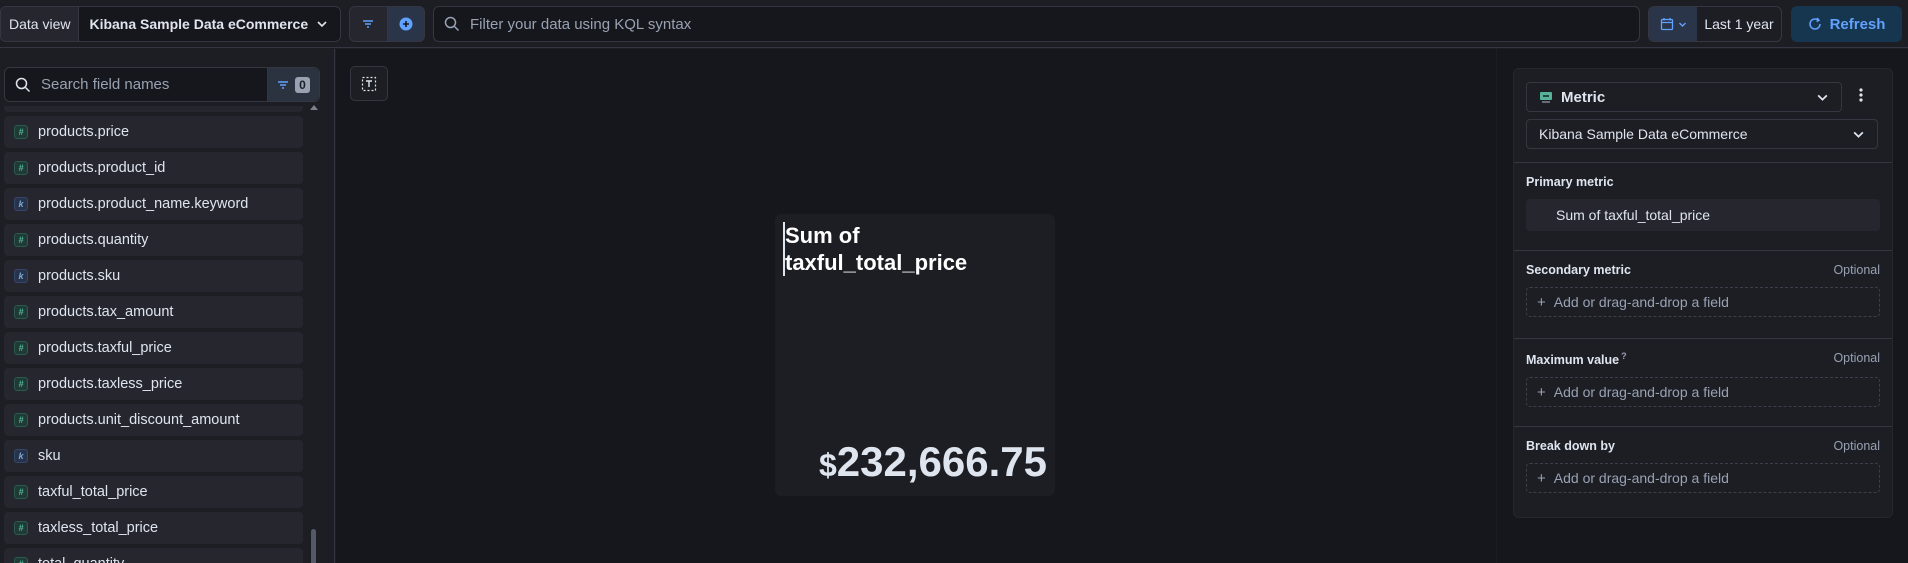 The image size is (1908, 563). What do you see at coordinates (941, 461) in the screenshot?
I see `metric-number: 232,666.75` at bounding box center [941, 461].